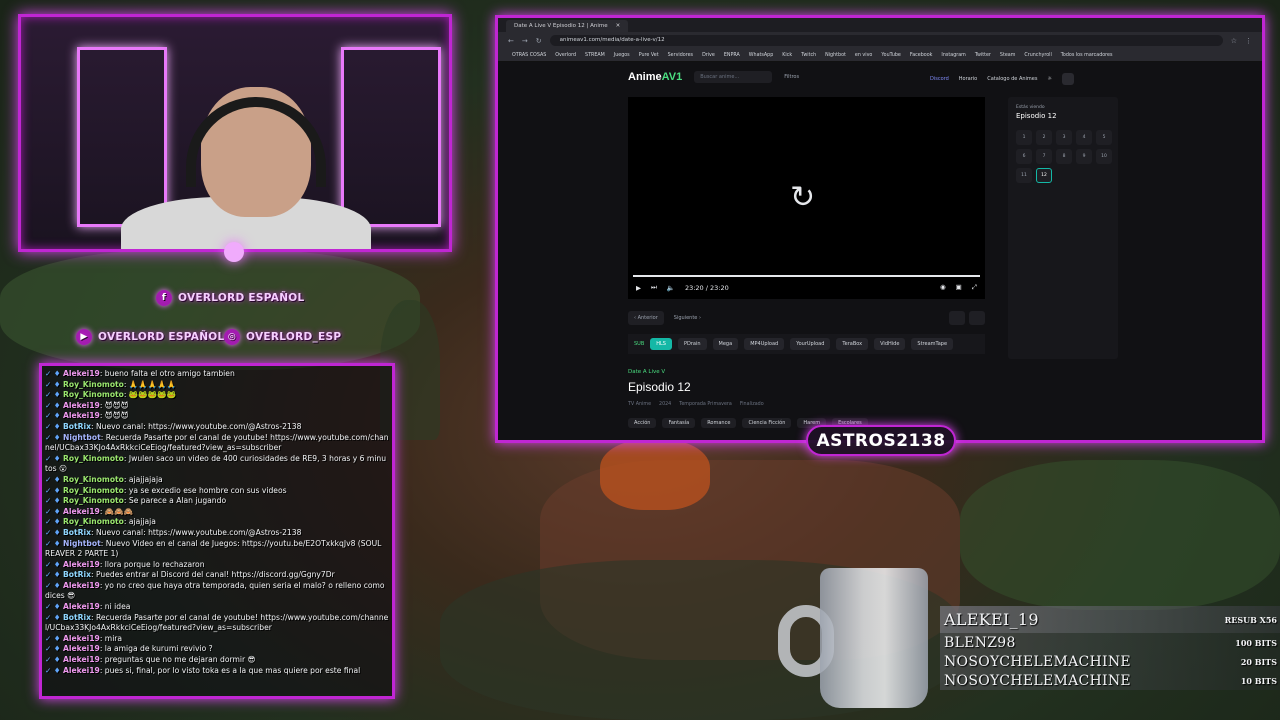 The width and height of the screenshot is (1280, 720). Describe the element at coordinates (565, 55) in the screenshot. I see `bookmark-item: Overlord` at that location.